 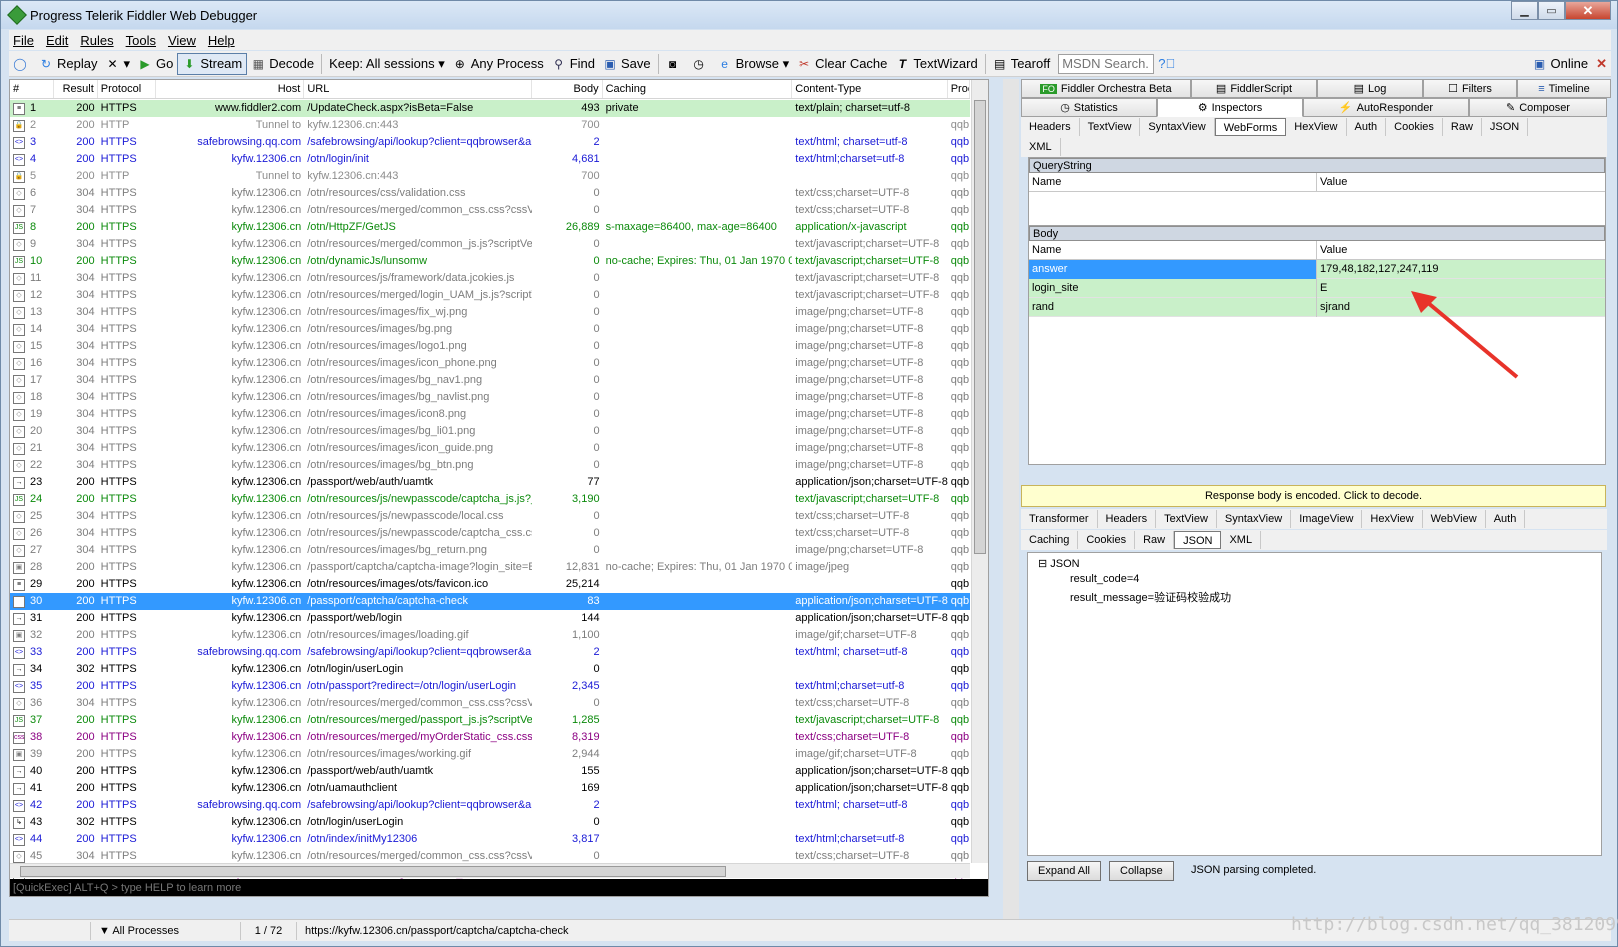 I want to click on col-result: Result, so click(x=76, y=89).